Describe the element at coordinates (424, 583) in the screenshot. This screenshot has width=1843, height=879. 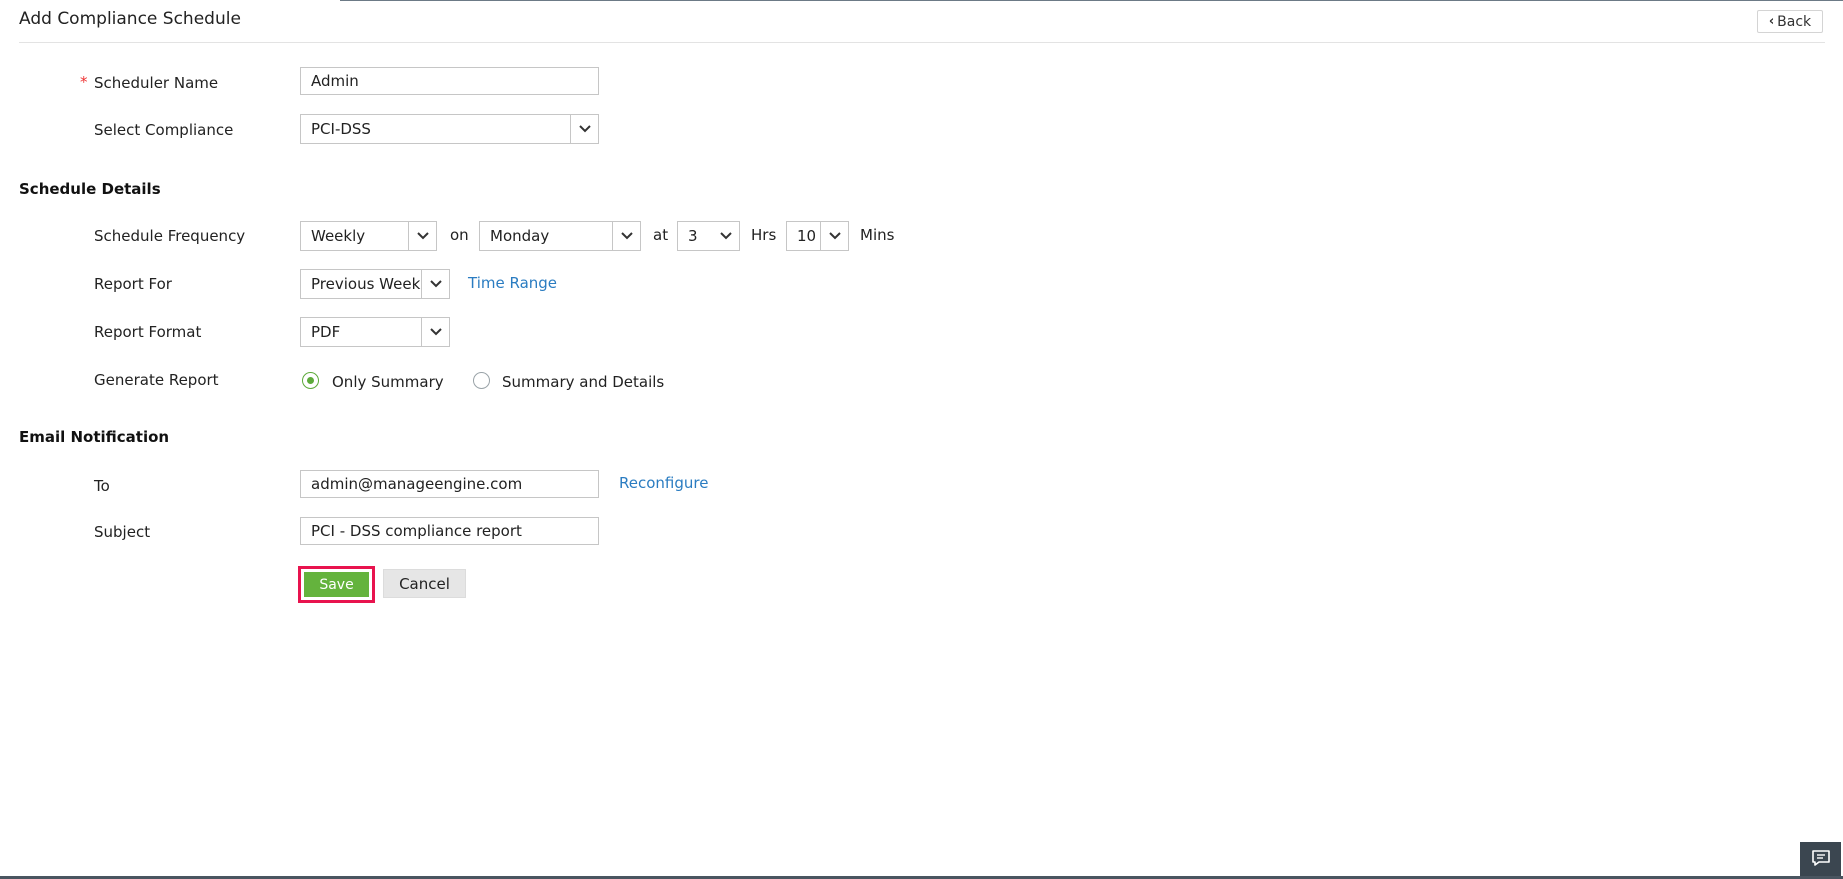
I see `cancel-button: Cancel` at that location.